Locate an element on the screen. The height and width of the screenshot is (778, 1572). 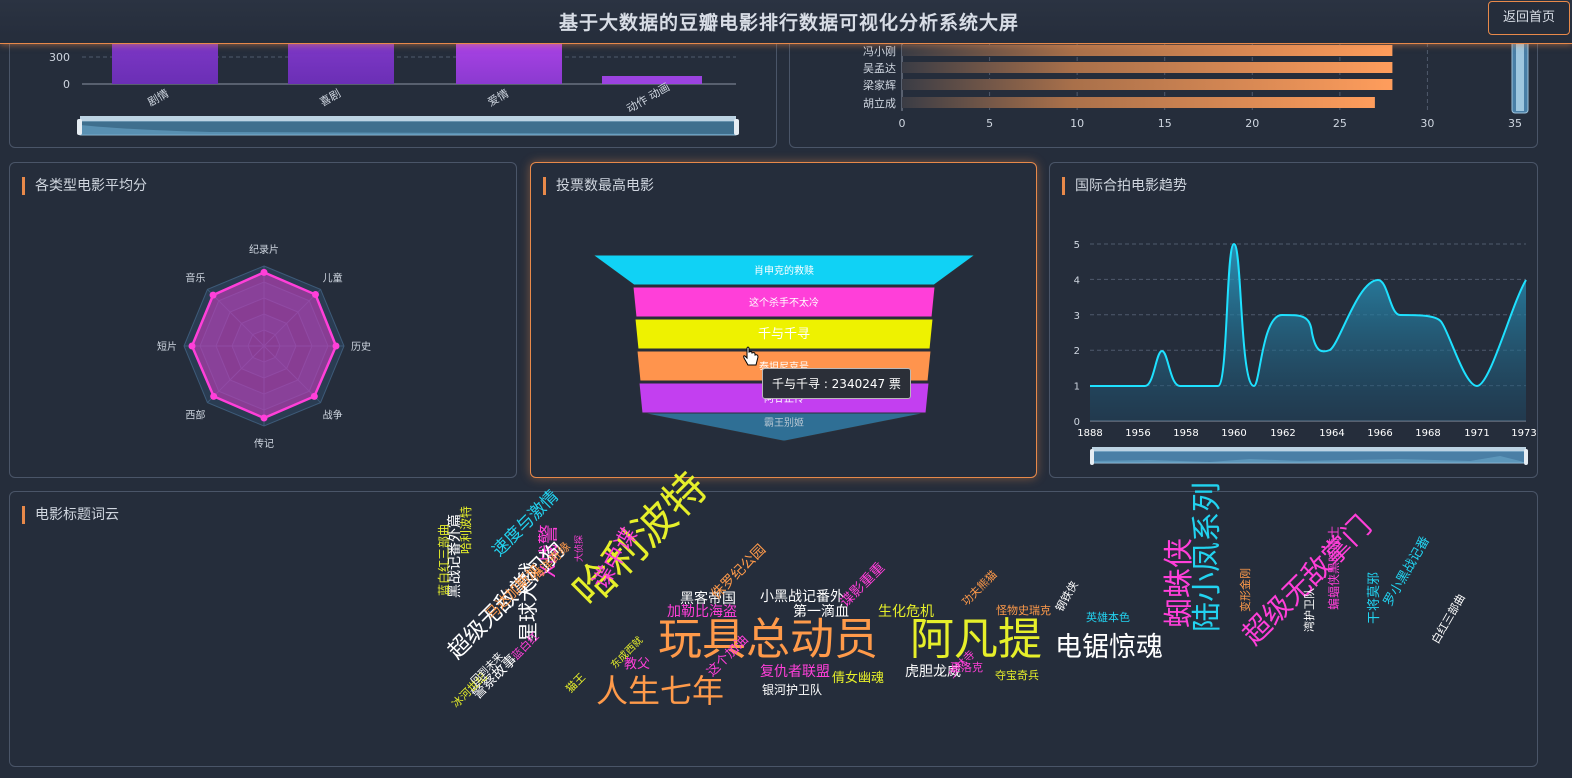
wordcloud-word: 电锯惊魂 is located at coordinates (1109, 647).